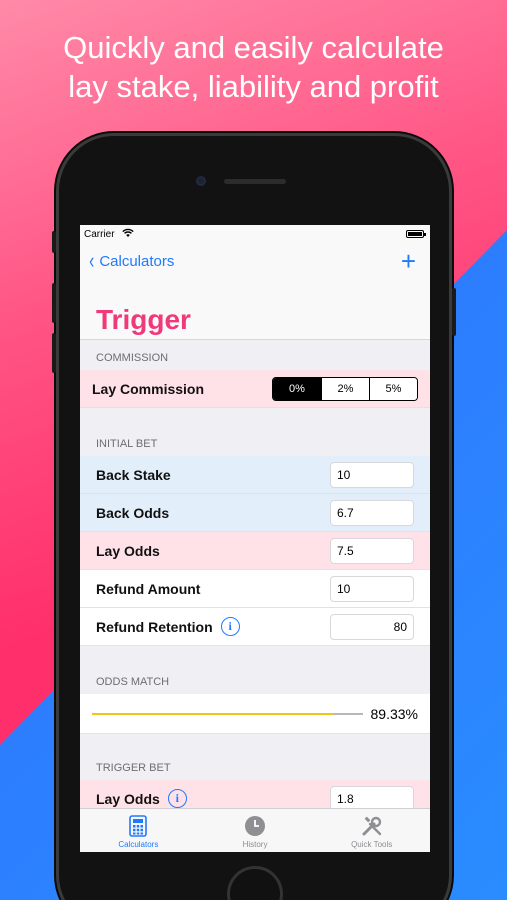 The height and width of the screenshot is (900, 507). What do you see at coordinates (127, 444) in the screenshot?
I see `section-header-initial-bet: INITIAL BET` at bounding box center [127, 444].